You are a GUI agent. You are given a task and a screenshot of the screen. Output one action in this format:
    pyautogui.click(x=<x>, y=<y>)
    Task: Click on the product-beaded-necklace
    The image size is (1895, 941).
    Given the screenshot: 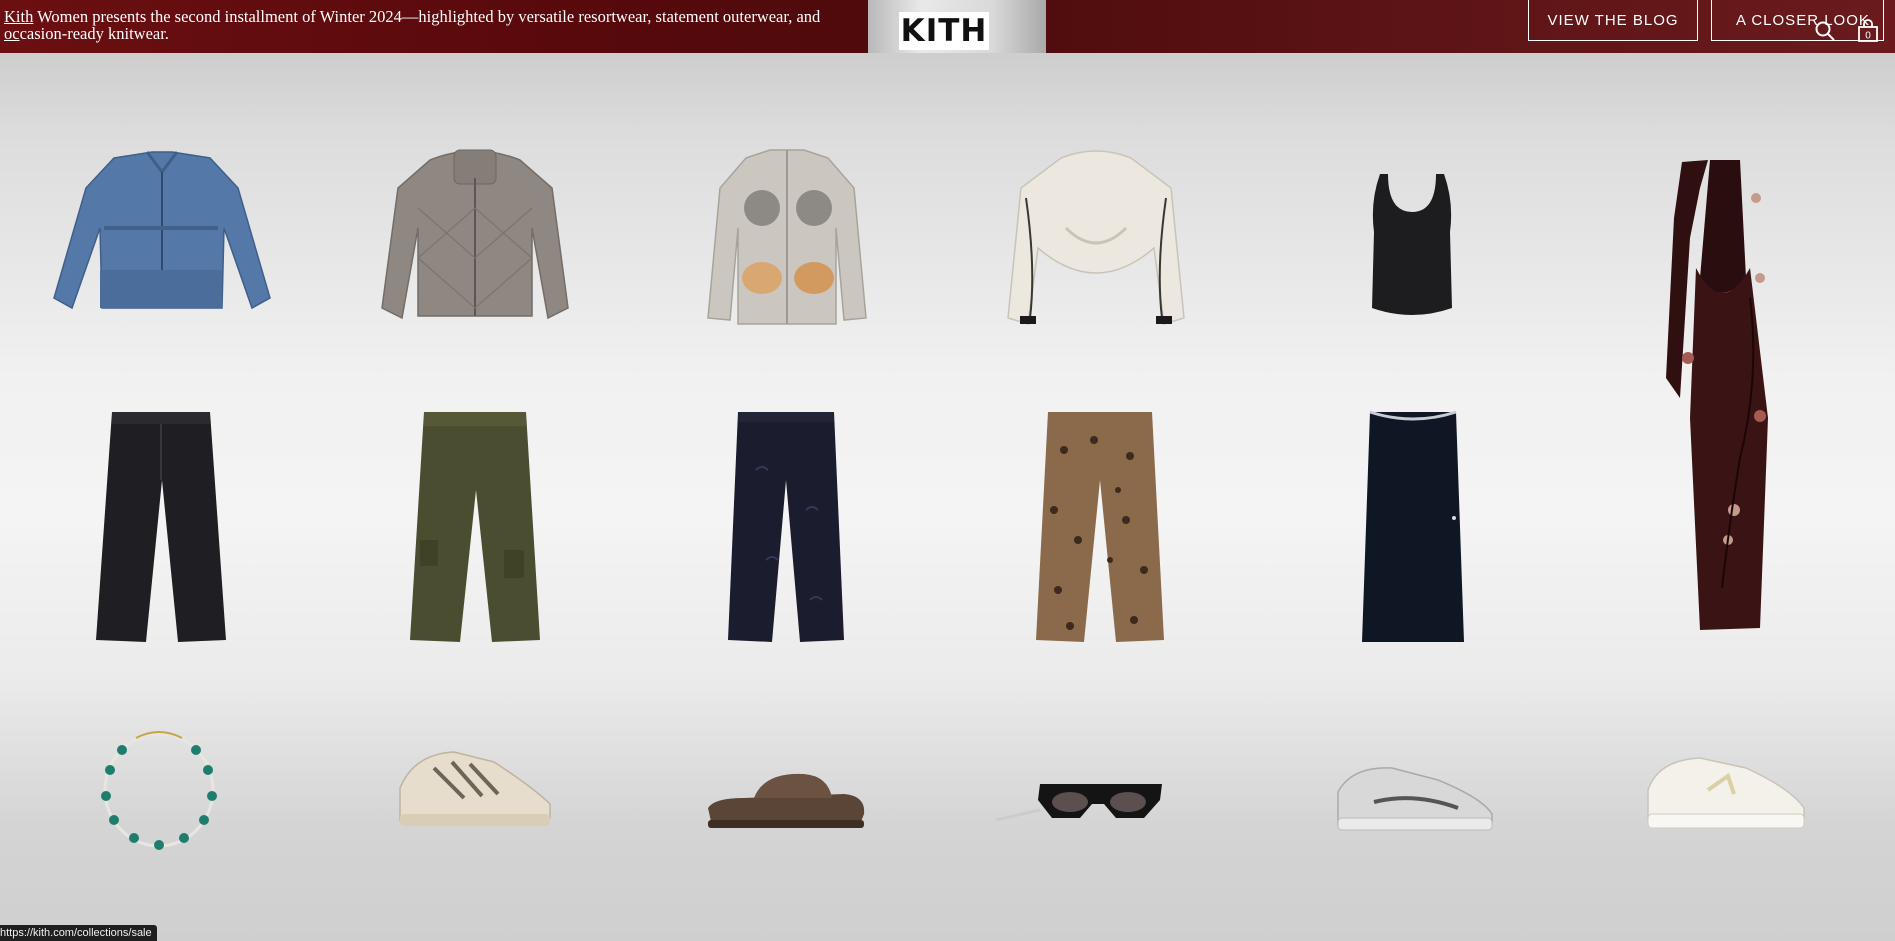 What is the action you would take?
    pyautogui.click(x=159, y=789)
    